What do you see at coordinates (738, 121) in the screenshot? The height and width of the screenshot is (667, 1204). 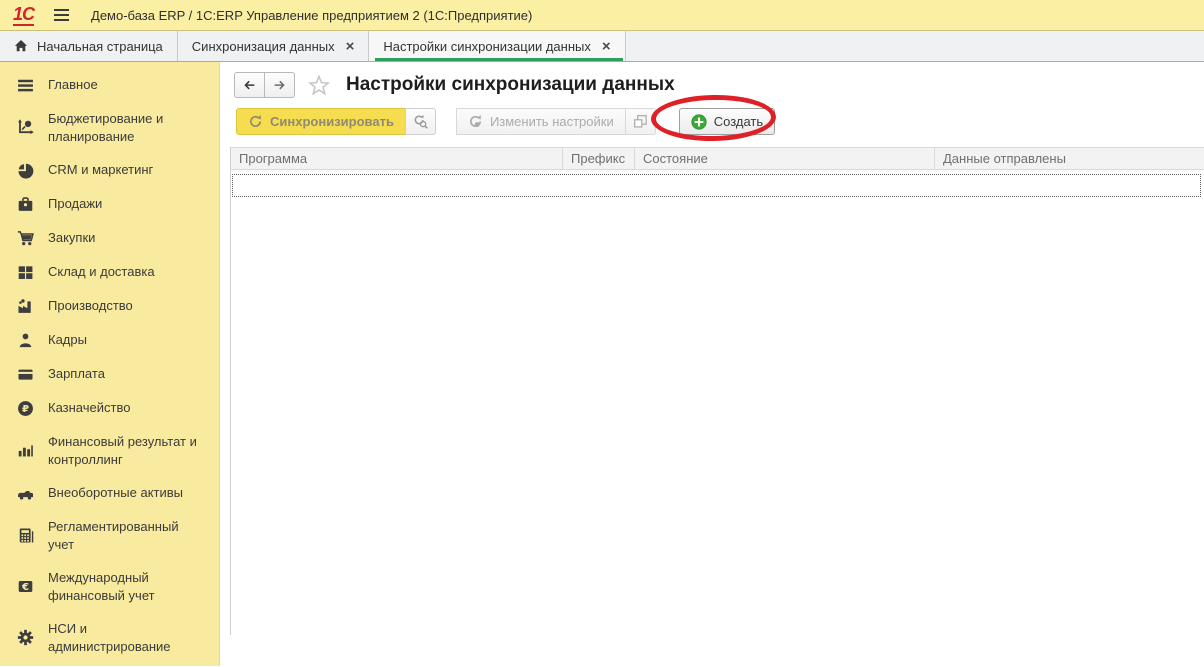 I see `create-button-label: Создать` at bounding box center [738, 121].